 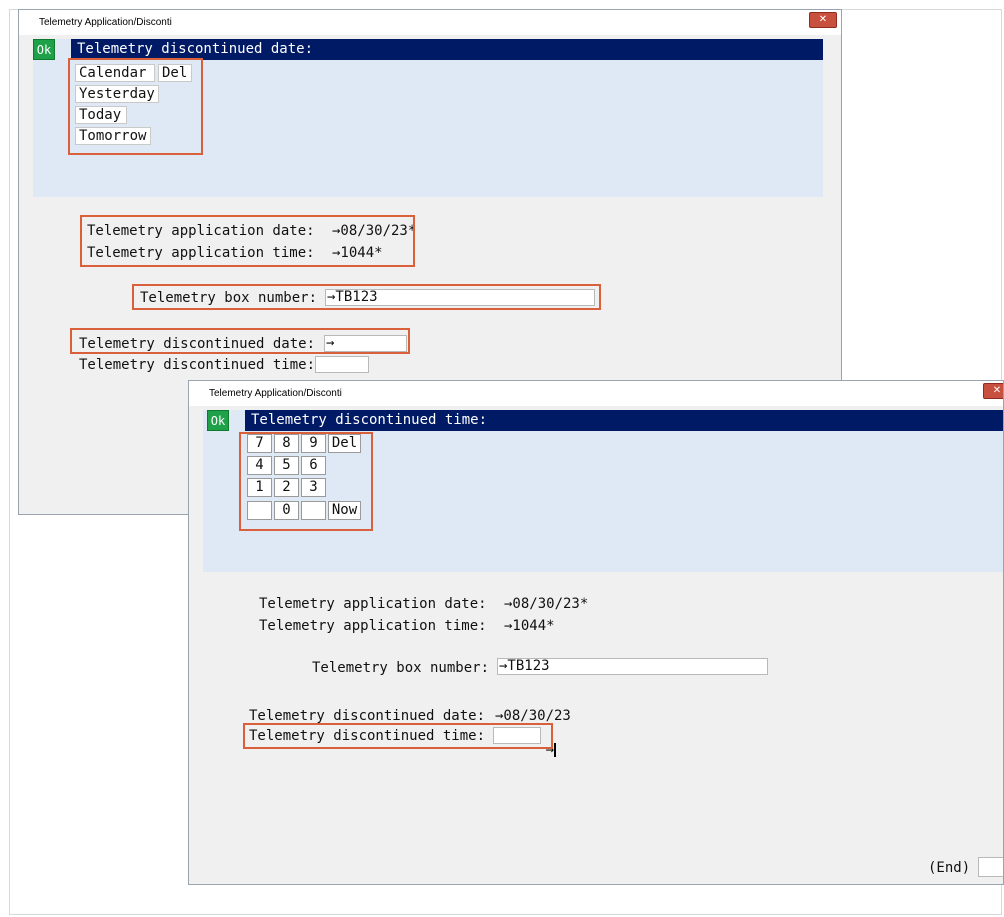 I want to click on key-2: 2, so click(x=286, y=487).